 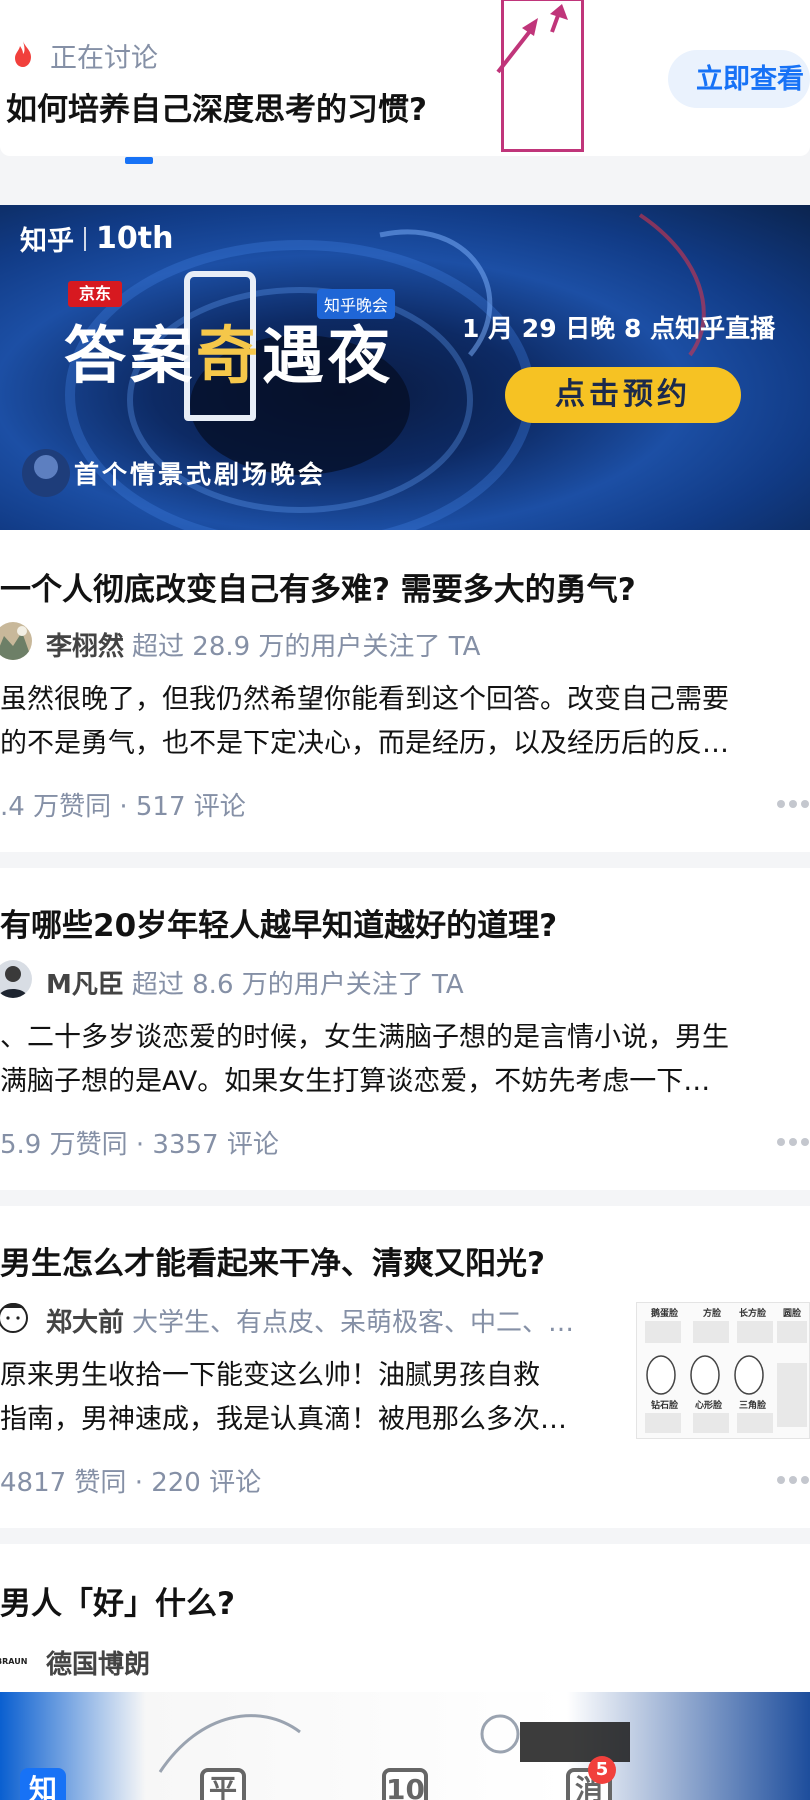 What do you see at coordinates (131, 1483) in the screenshot?
I see `card-stats: 4817 赞同 · 220 评论` at bounding box center [131, 1483].